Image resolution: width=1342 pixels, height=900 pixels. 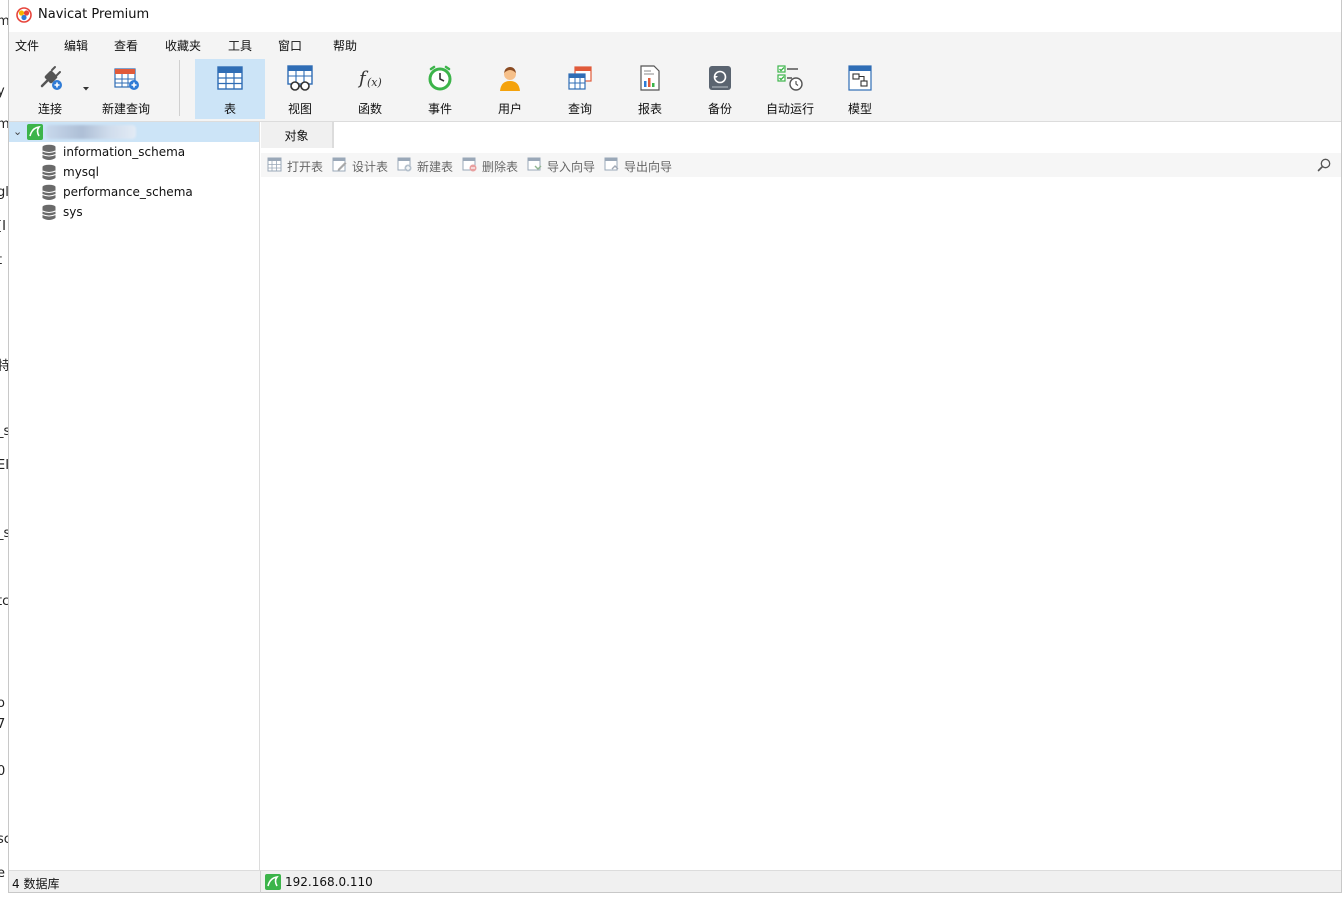 I want to click on view-label: 视图, so click(x=299, y=109).